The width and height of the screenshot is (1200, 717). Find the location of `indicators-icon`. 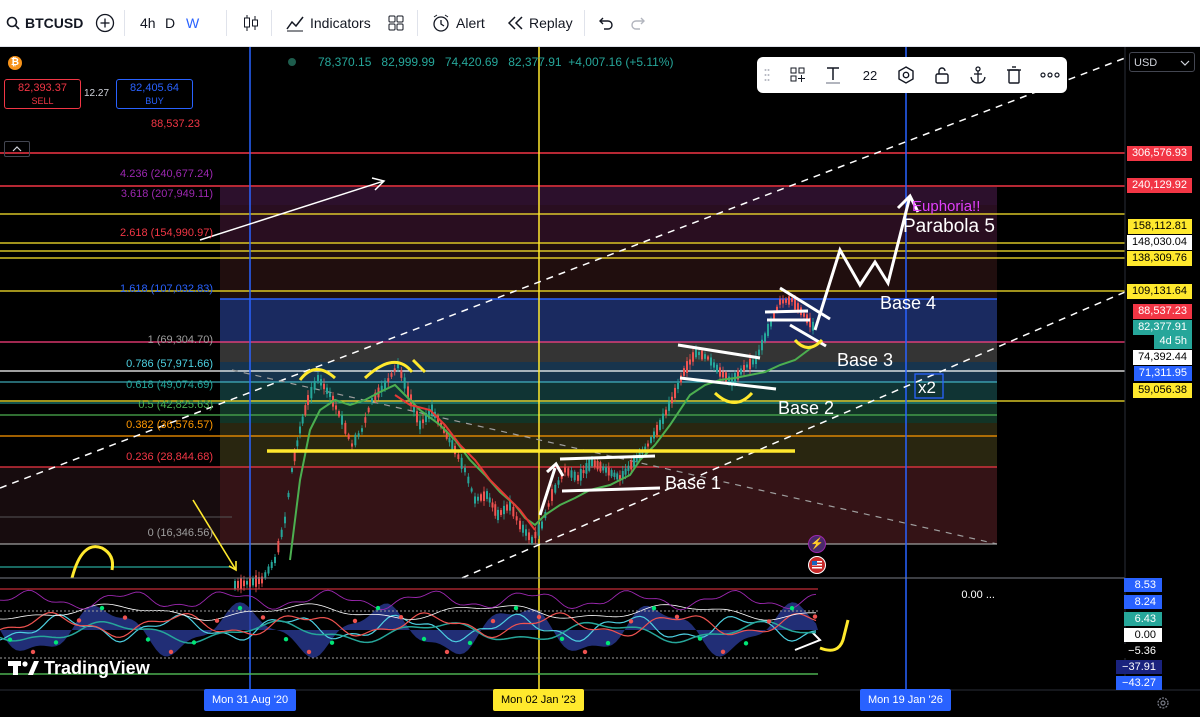

indicators-icon is located at coordinates (295, 24).